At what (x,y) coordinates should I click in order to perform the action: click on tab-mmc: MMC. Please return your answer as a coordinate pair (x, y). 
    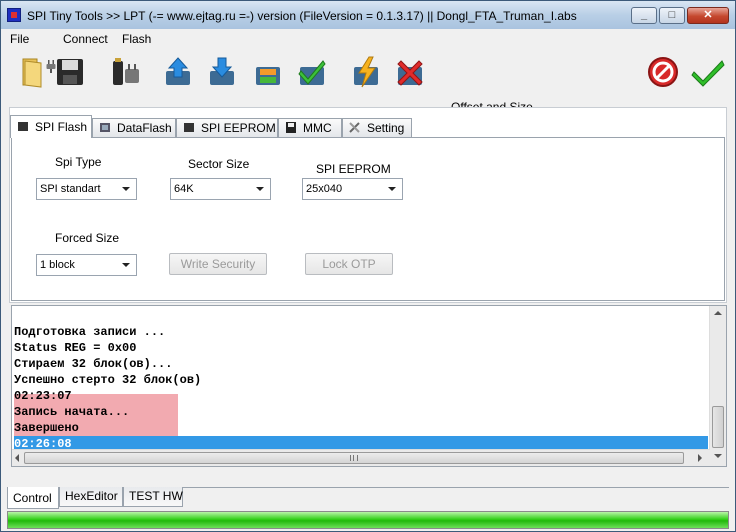
    Looking at the image, I should click on (310, 127).